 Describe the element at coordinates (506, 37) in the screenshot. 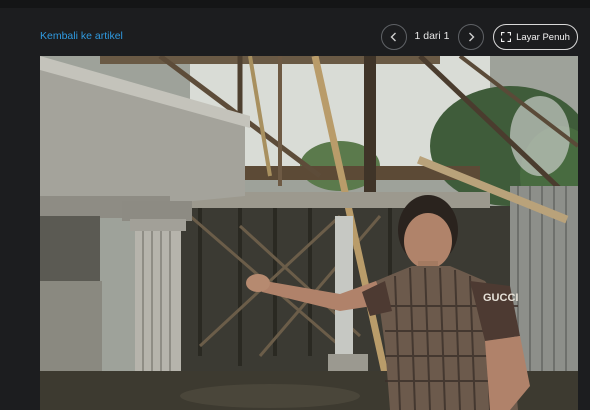

I see `fullscreen-icon` at that location.